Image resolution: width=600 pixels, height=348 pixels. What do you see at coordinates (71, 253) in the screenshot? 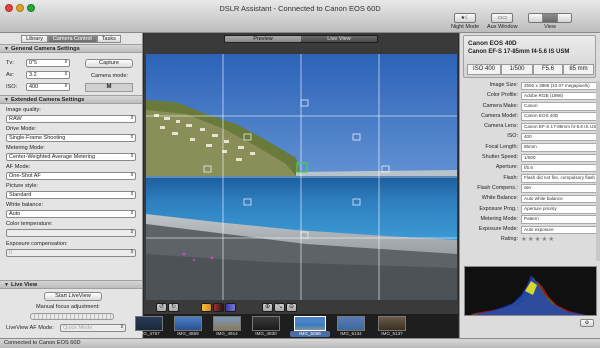
I see `exposure-compensation-select: 0 ⇕` at bounding box center [71, 253].